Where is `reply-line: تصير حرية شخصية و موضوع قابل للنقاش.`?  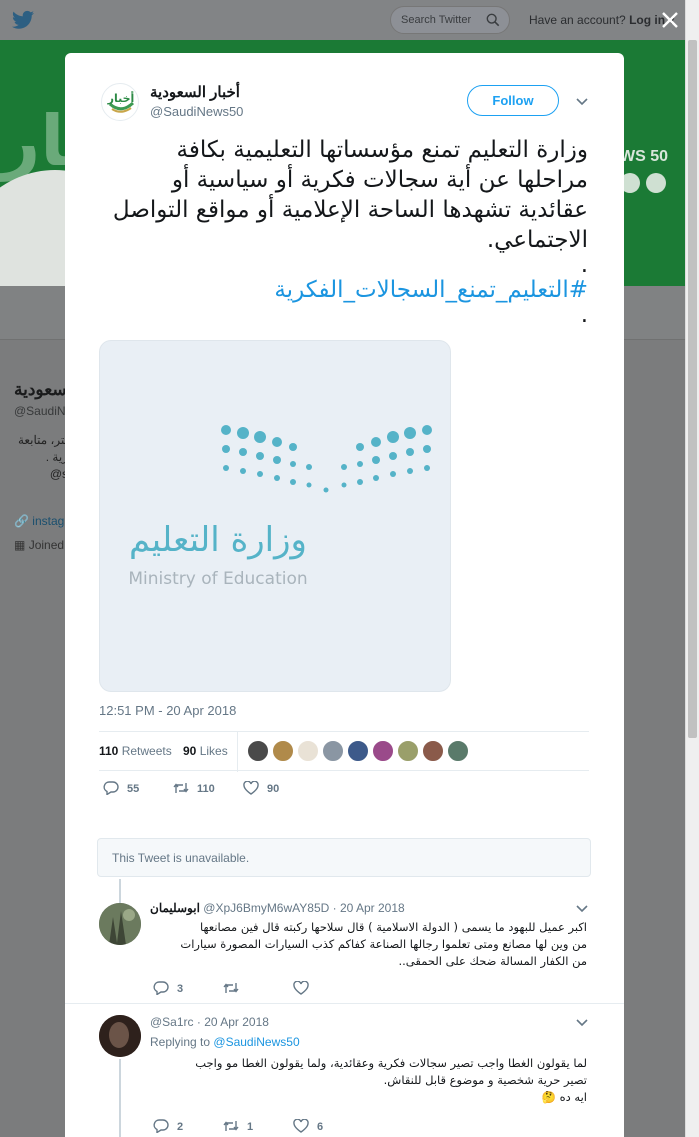 reply-line: تصير حرية شخصية و موضوع قابل للنقاش. is located at coordinates (485, 1080).